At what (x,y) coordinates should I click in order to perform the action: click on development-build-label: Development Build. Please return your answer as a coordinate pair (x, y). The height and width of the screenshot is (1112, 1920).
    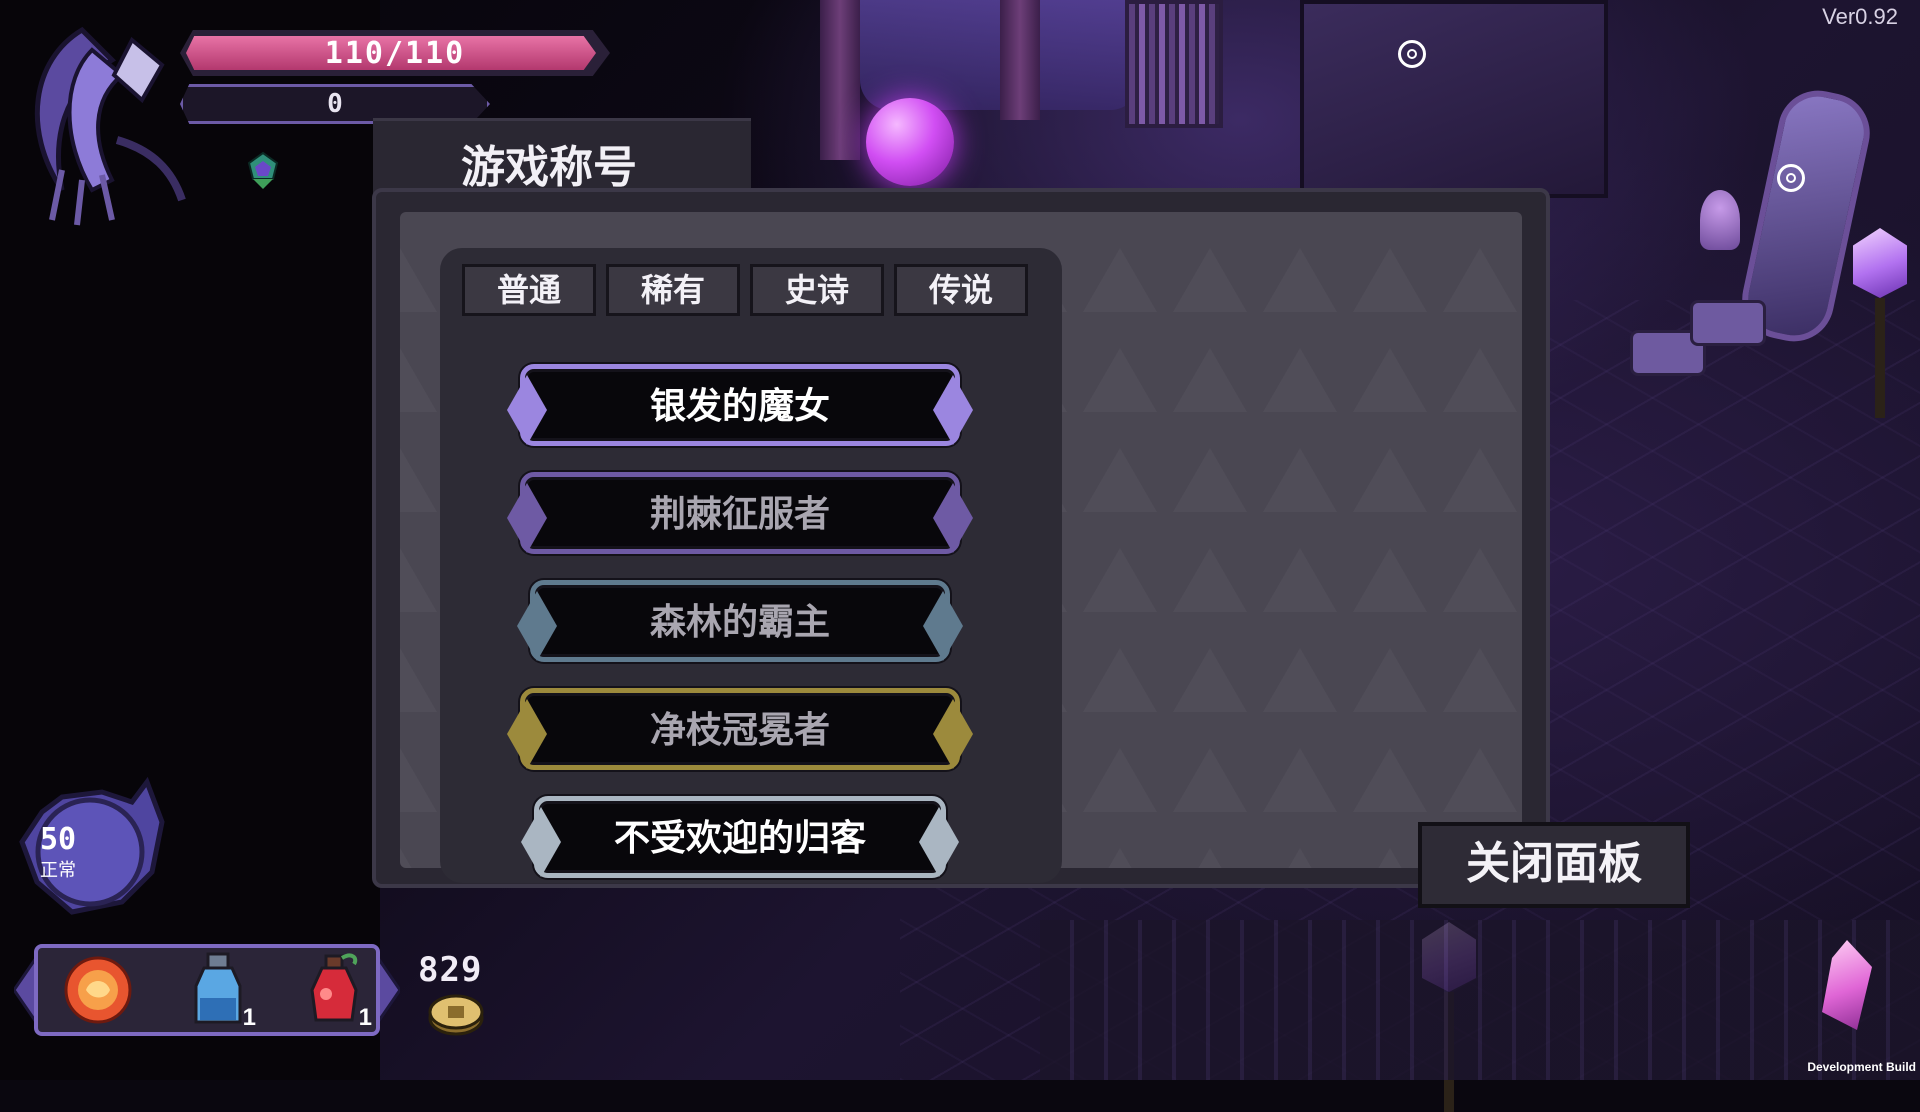
    Looking at the image, I should click on (1861, 1067).